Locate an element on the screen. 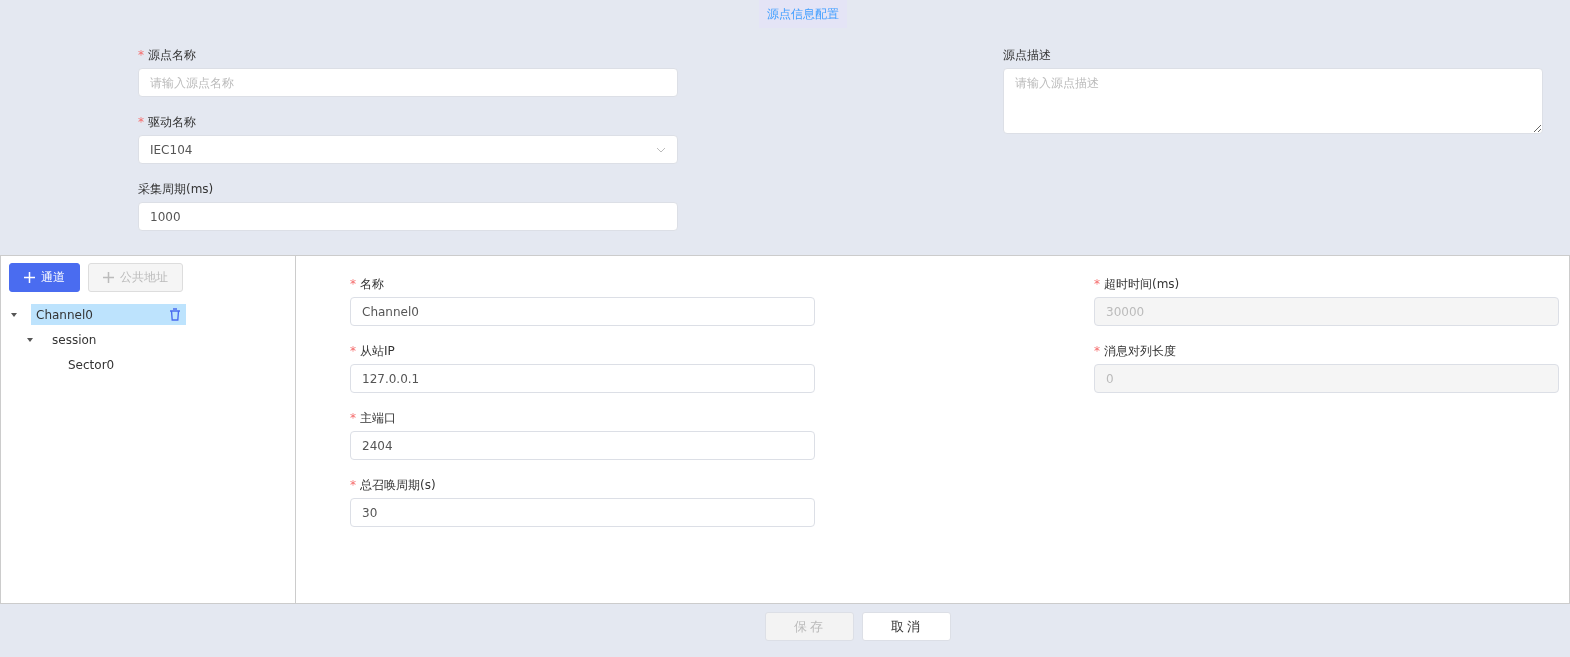 Image resolution: width=1570 pixels, height=657 pixels. input-field: 30 is located at coordinates (582, 512).